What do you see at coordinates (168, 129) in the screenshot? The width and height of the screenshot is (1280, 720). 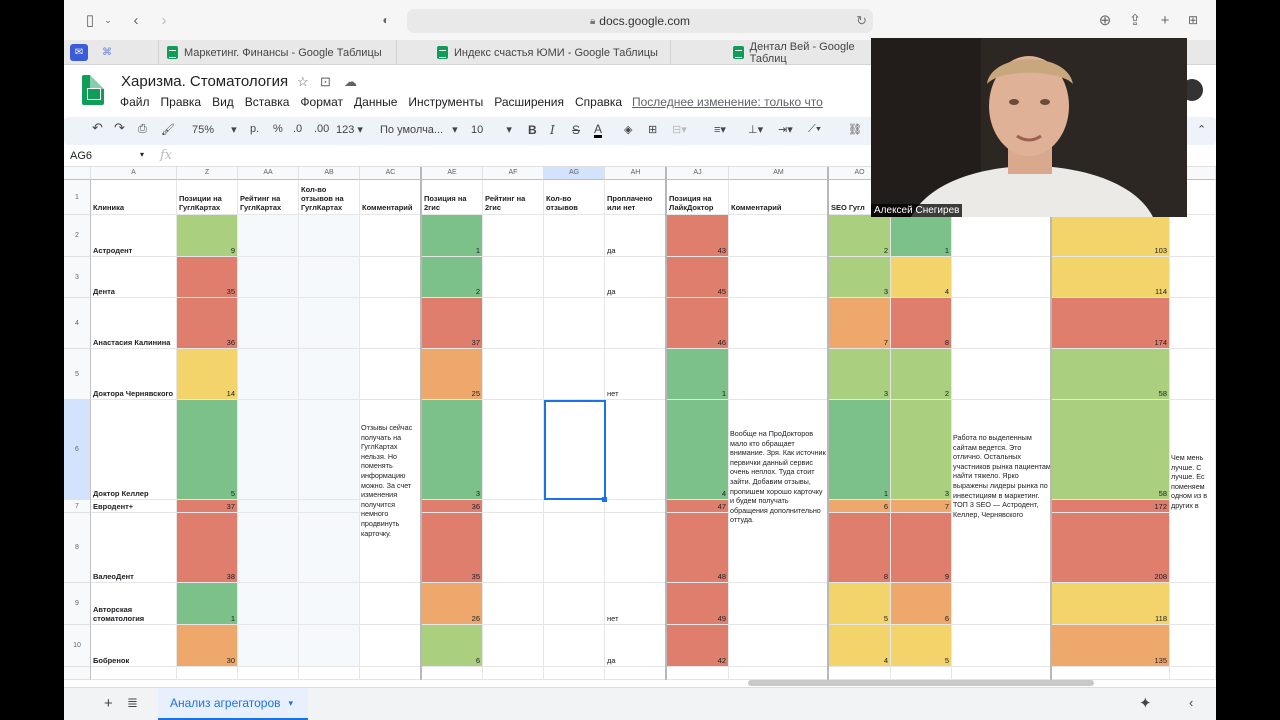 I see `paint-format-icon: 🖌︎` at bounding box center [168, 129].